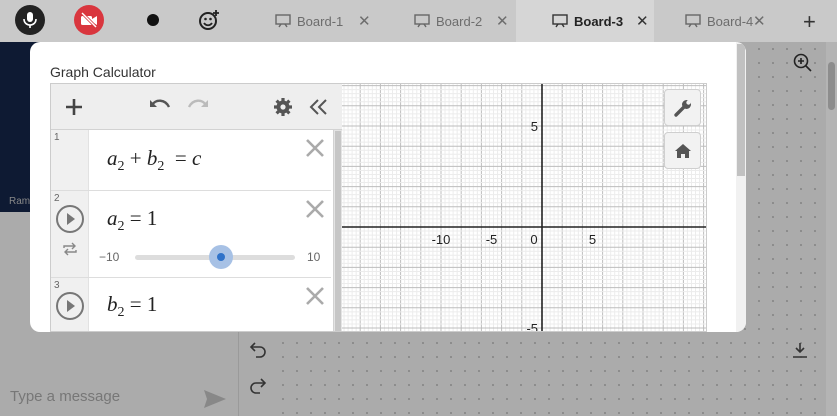 The width and height of the screenshot is (837, 416). What do you see at coordinates (103, 72) in the screenshot?
I see `modal-title: Graph Calculator` at bounding box center [103, 72].